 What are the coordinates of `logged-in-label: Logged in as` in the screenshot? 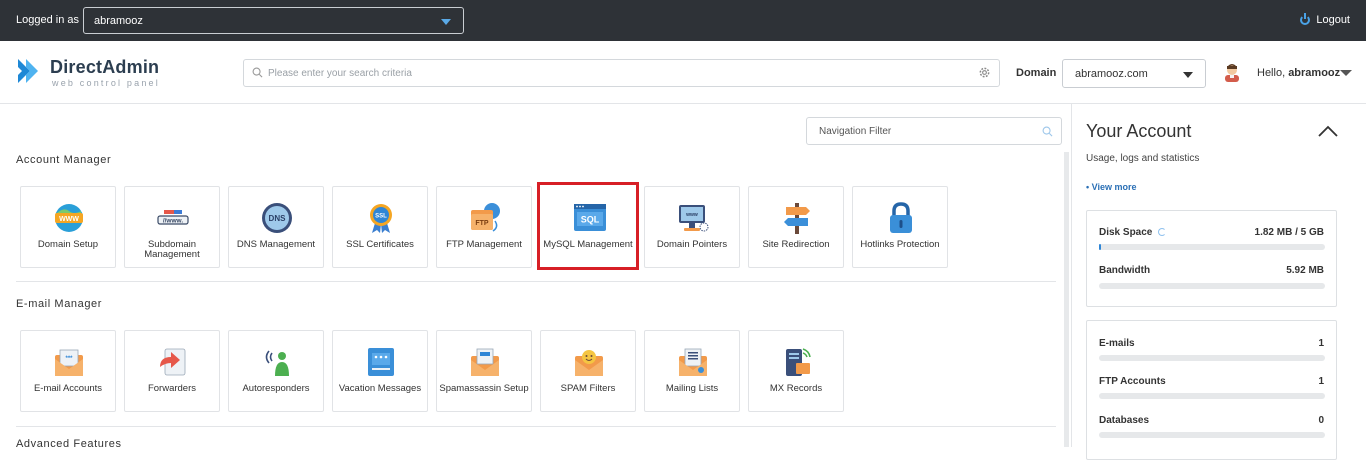 It's located at (47, 20).